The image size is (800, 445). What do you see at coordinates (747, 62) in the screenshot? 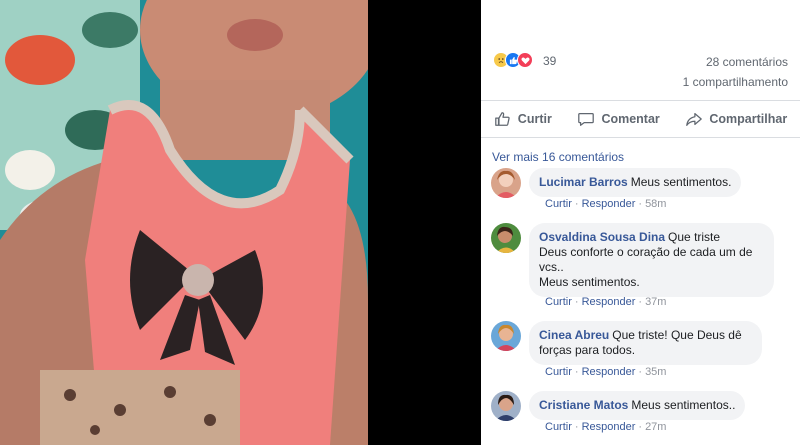
I see `comments-count: 28 comentários` at bounding box center [747, 62].